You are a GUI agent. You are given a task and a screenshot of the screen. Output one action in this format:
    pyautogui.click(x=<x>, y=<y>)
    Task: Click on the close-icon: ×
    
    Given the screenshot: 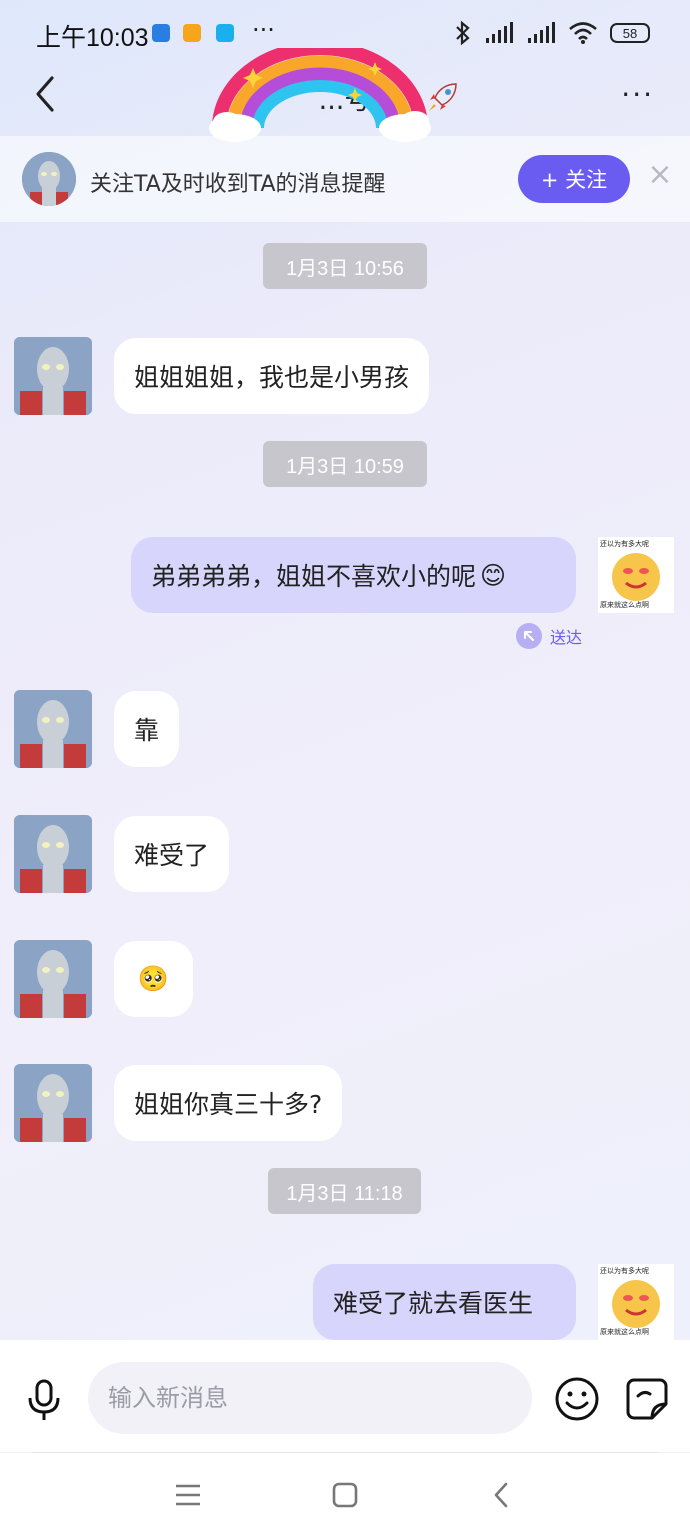 What is the action you would take?
    pyautogui.click(x=660, y=175)
    